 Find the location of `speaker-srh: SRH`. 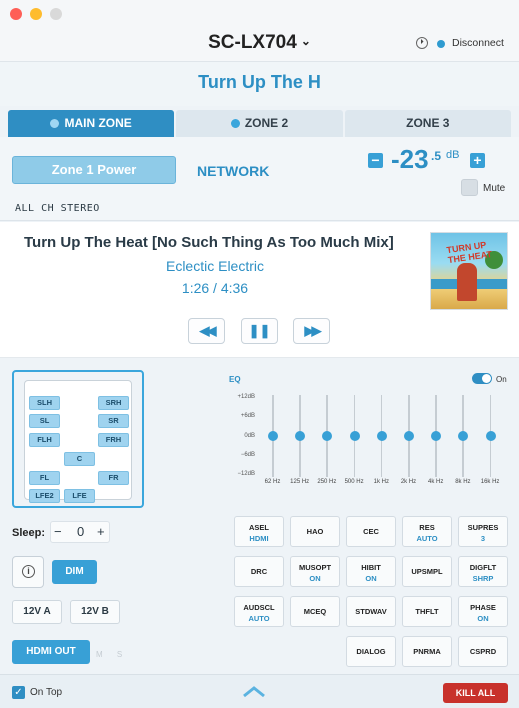

speaker-srh: SRH is located at coordinates (113, 403).